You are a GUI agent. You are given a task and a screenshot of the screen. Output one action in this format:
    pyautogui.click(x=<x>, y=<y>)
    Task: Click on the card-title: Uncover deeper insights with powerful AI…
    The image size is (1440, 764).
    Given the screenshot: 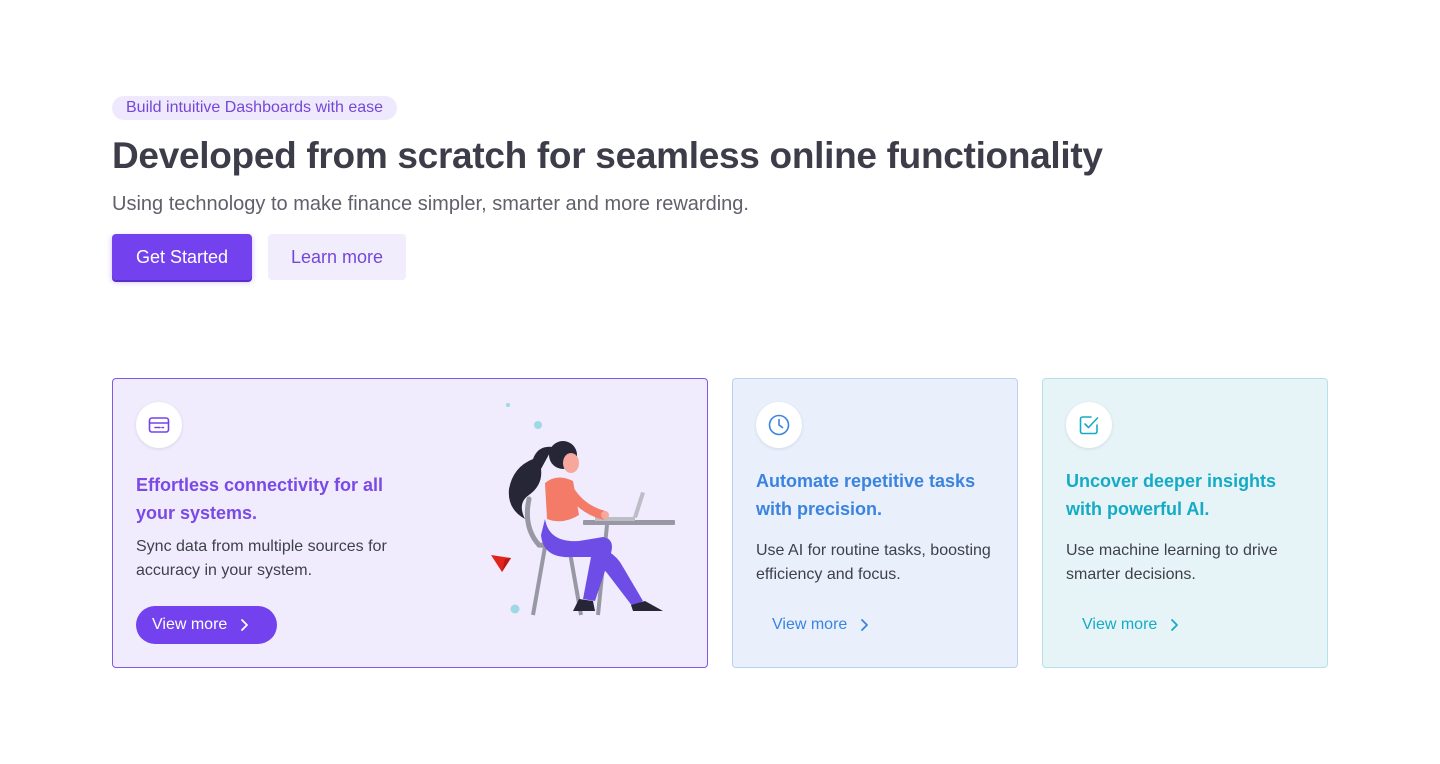 What is the action you would take?
    pyautogui.click(x=1171, y=495)
    